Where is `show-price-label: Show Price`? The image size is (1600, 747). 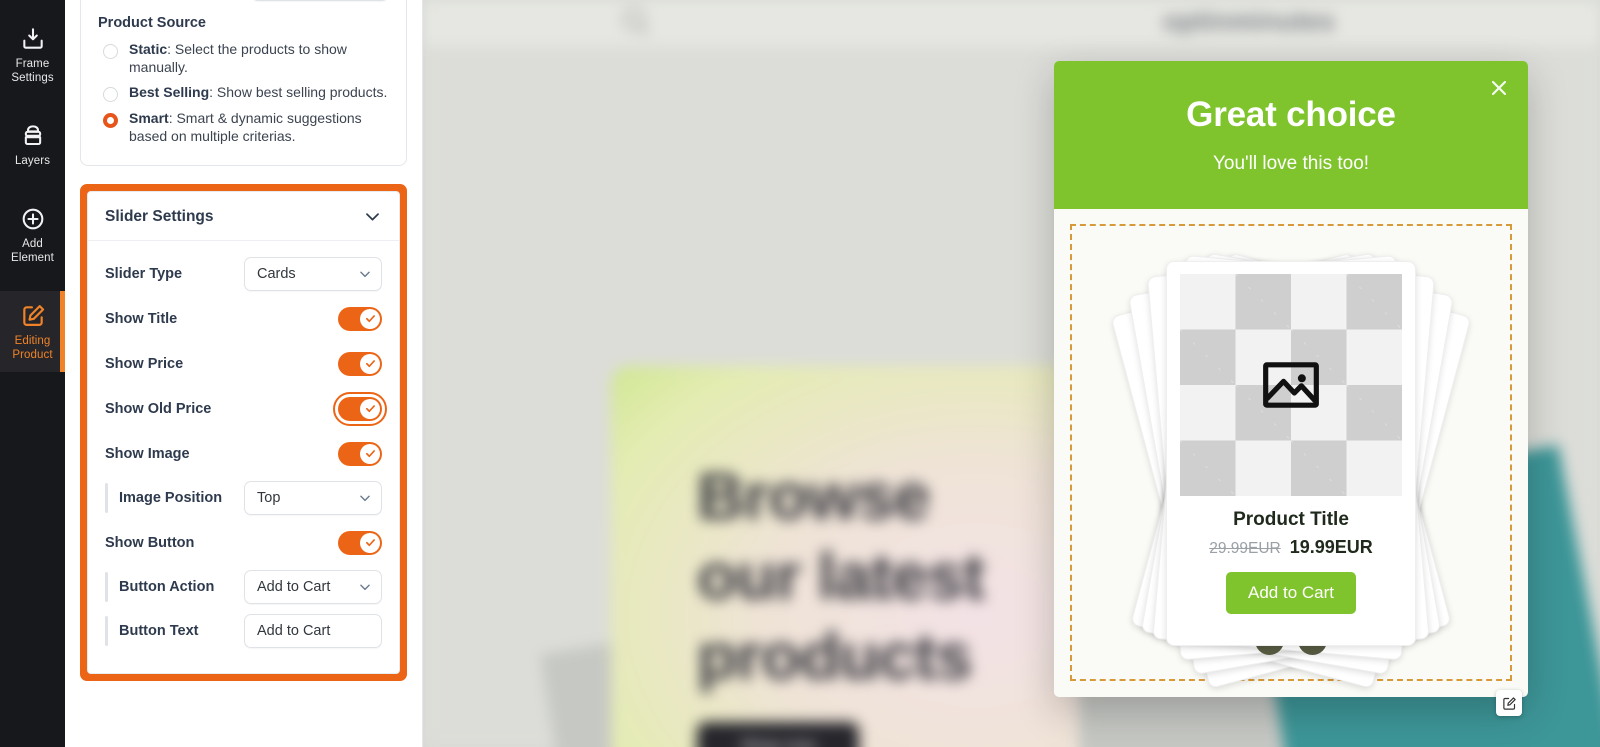 show-price-label: Show Price is located at coordinates (144, 363).